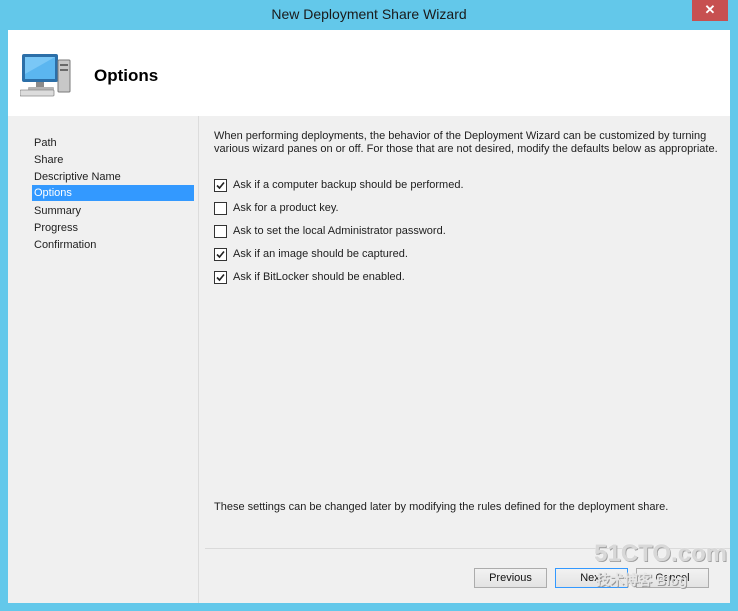 This screenshot has height=611, width=738. What do you see at coordinates (467, 548) in the screenshot?
I see `divider` at bounding box center [467, 548].